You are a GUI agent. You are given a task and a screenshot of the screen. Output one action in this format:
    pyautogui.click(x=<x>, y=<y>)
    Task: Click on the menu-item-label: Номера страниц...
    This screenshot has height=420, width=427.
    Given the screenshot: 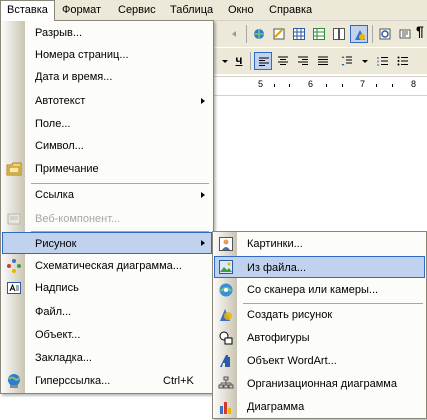 What is the action you would take?
    pyautogui.click(x=82, y=55)
    